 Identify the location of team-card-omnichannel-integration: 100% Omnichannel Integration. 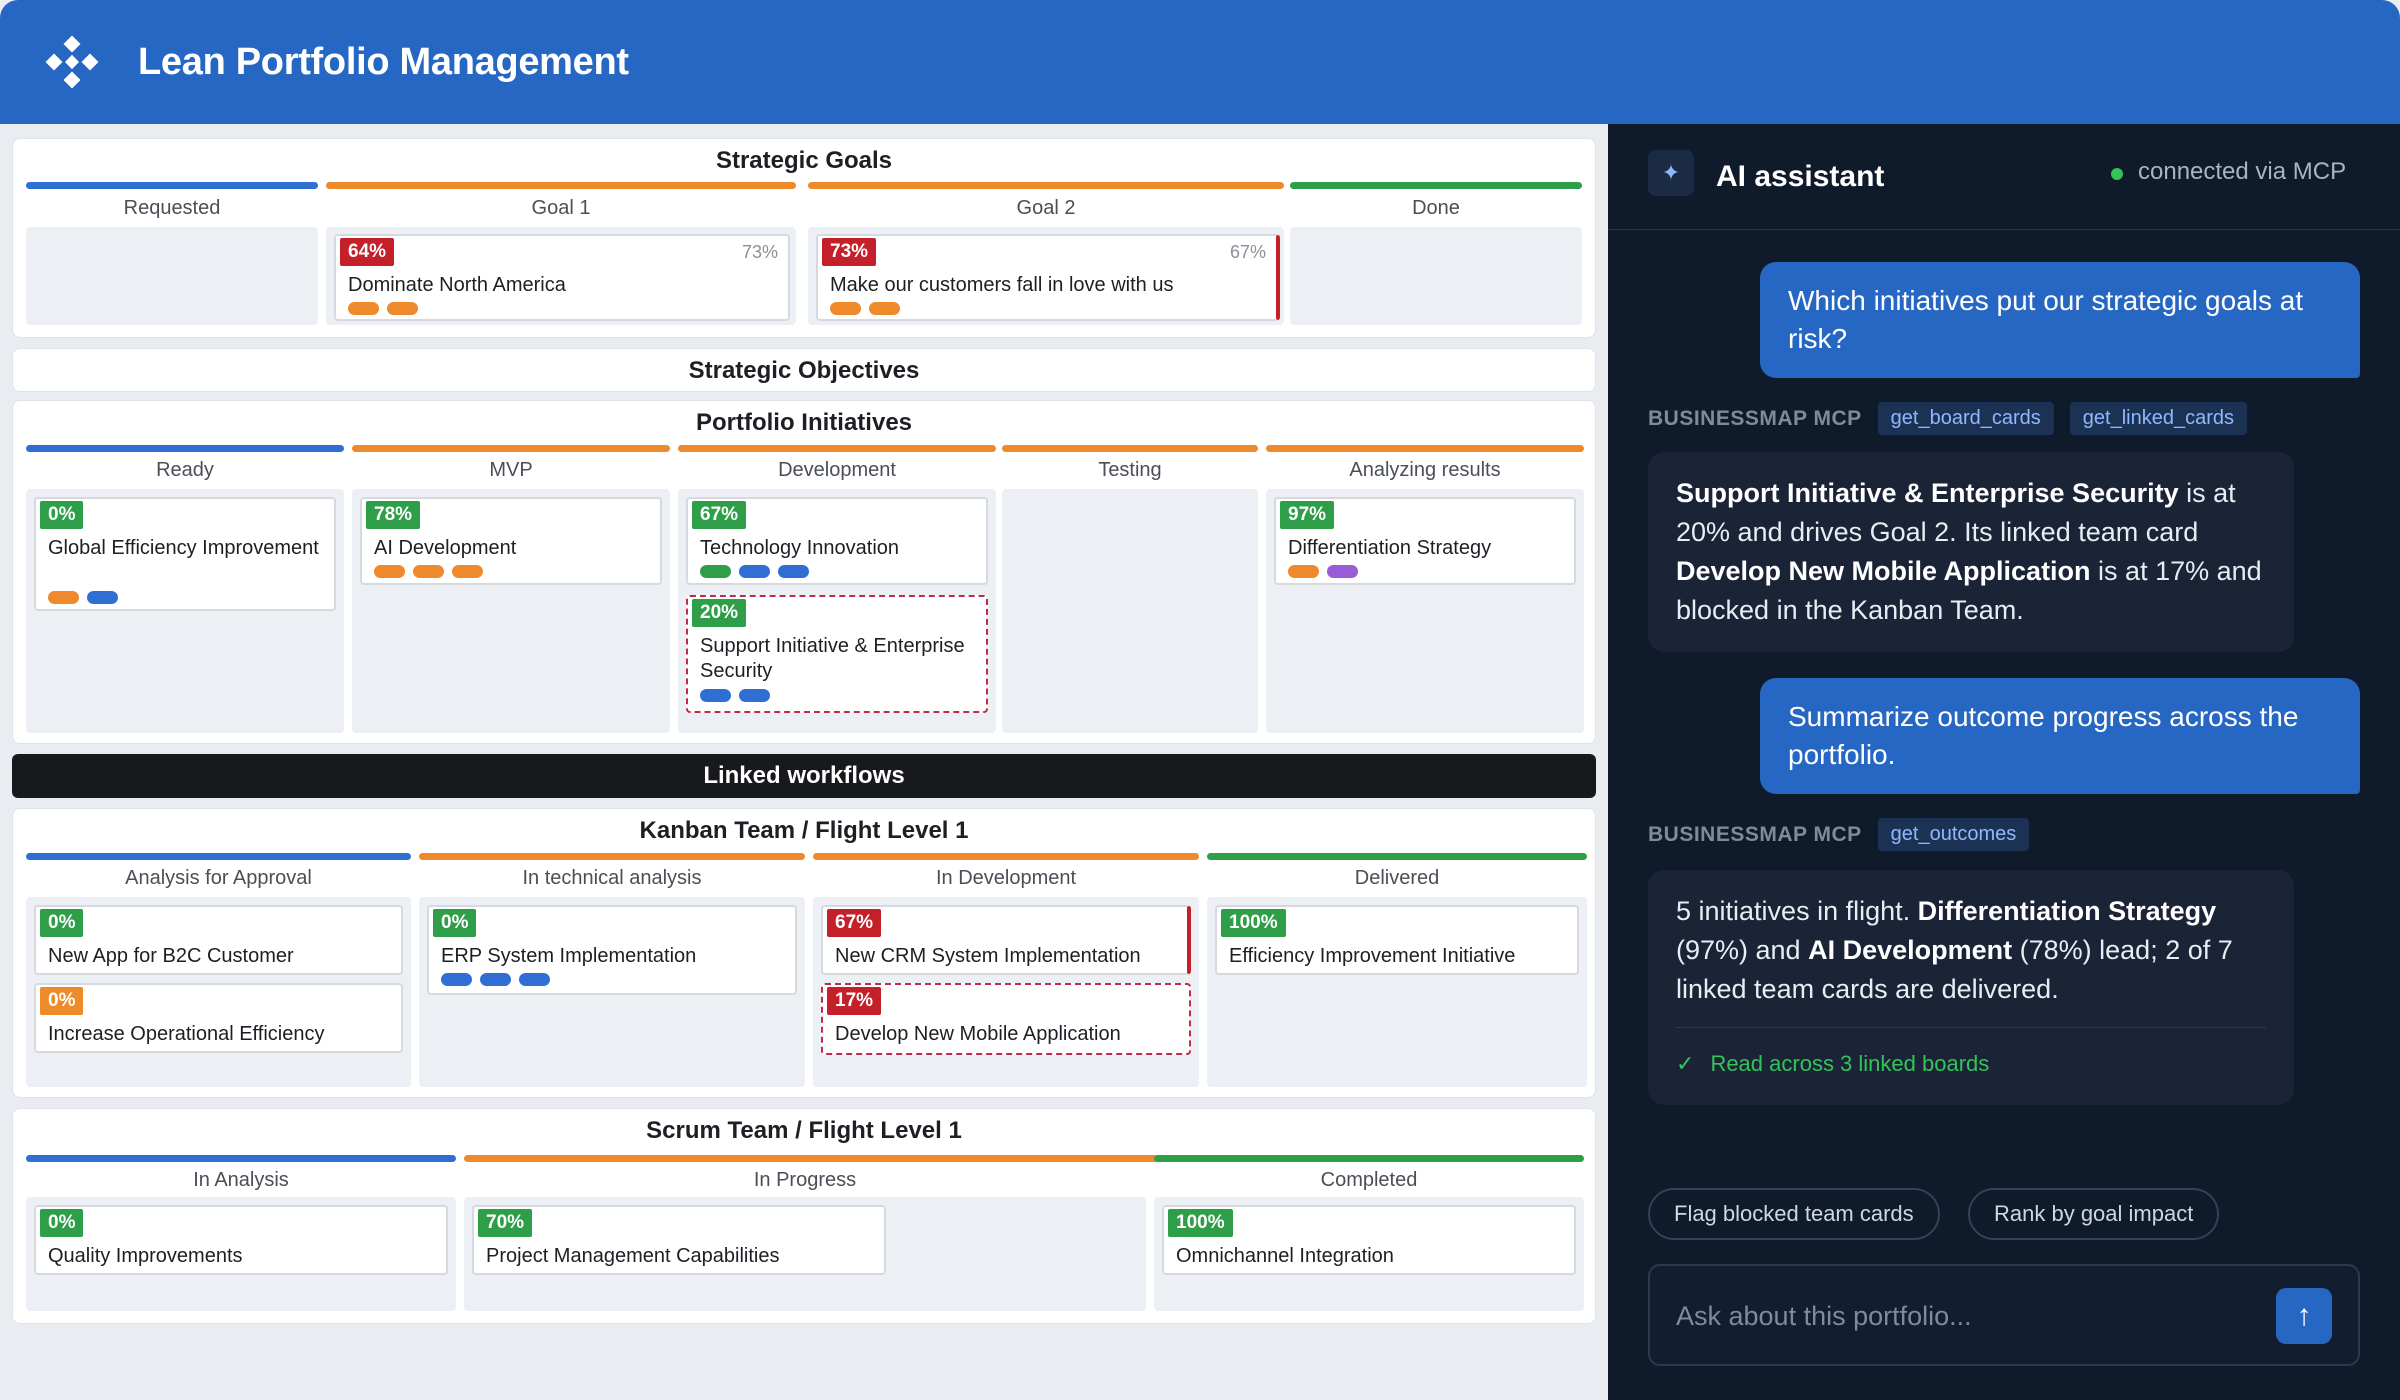
(1369, 1240).